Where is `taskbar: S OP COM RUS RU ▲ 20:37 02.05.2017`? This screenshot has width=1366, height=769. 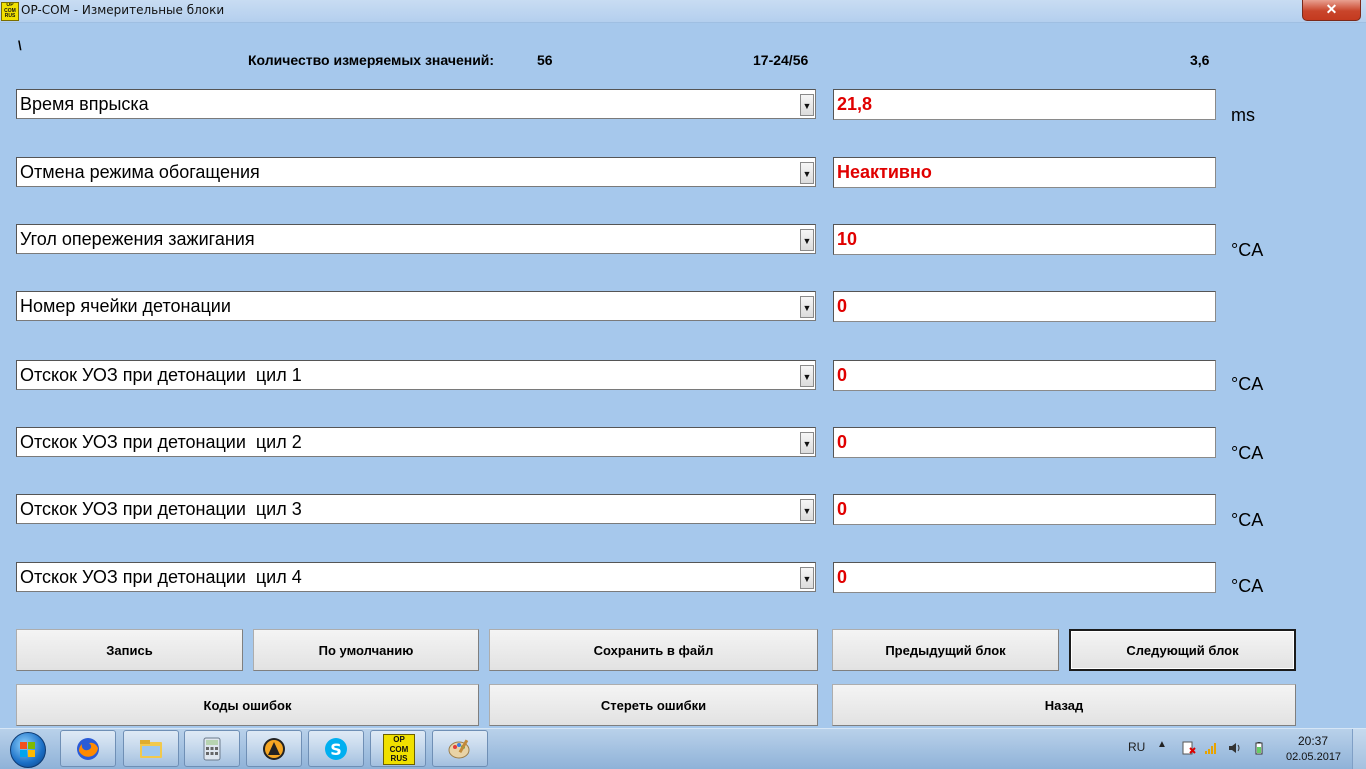
taskbar: S OP COM RUS RU ▲ 20:37 02.05.2017 is located at coordinates (683, 748).